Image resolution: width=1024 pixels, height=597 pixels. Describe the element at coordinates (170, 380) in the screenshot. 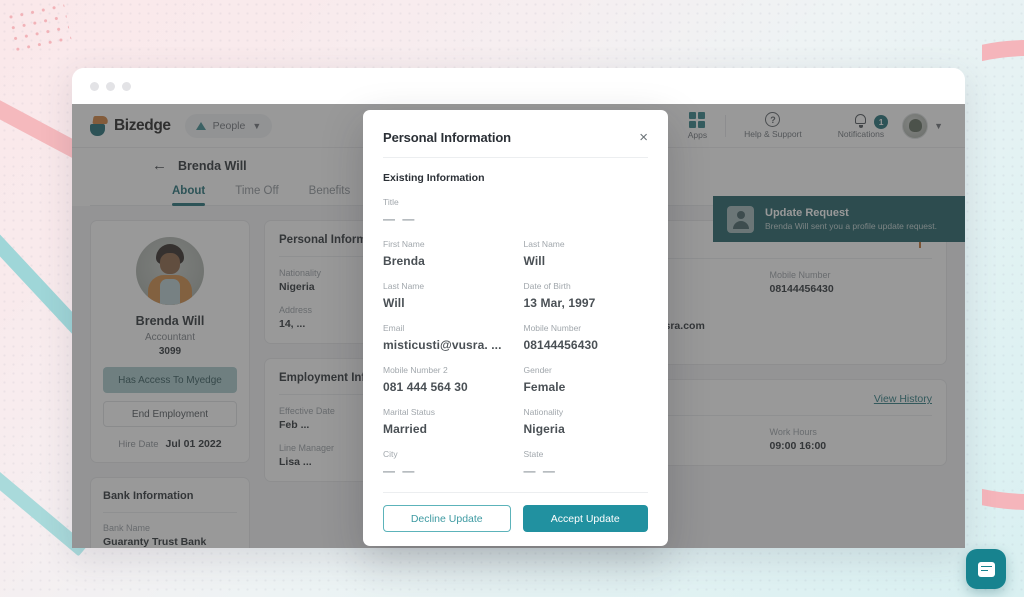

I see `has-access-button: Has Access To Myedge` at that location.